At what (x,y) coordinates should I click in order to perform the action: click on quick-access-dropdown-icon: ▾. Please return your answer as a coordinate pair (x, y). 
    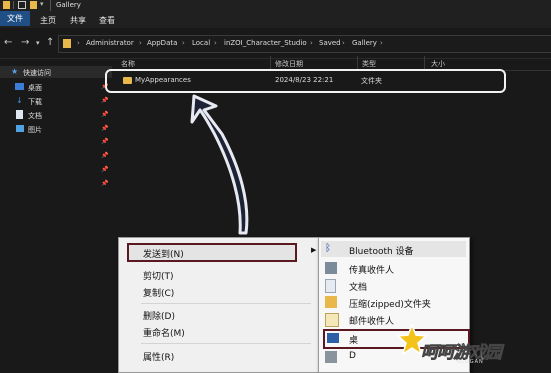
    Looking at the image, I should click on (42, 4).